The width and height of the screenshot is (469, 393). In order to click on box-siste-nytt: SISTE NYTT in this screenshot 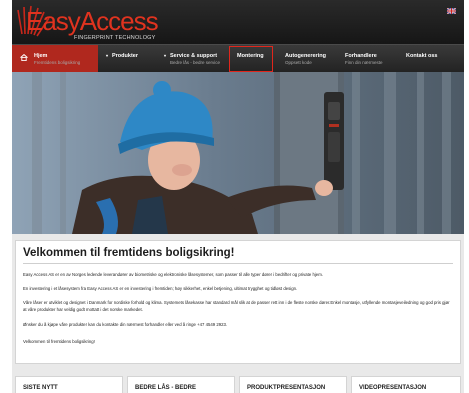, I will do `click(69, 384)`.